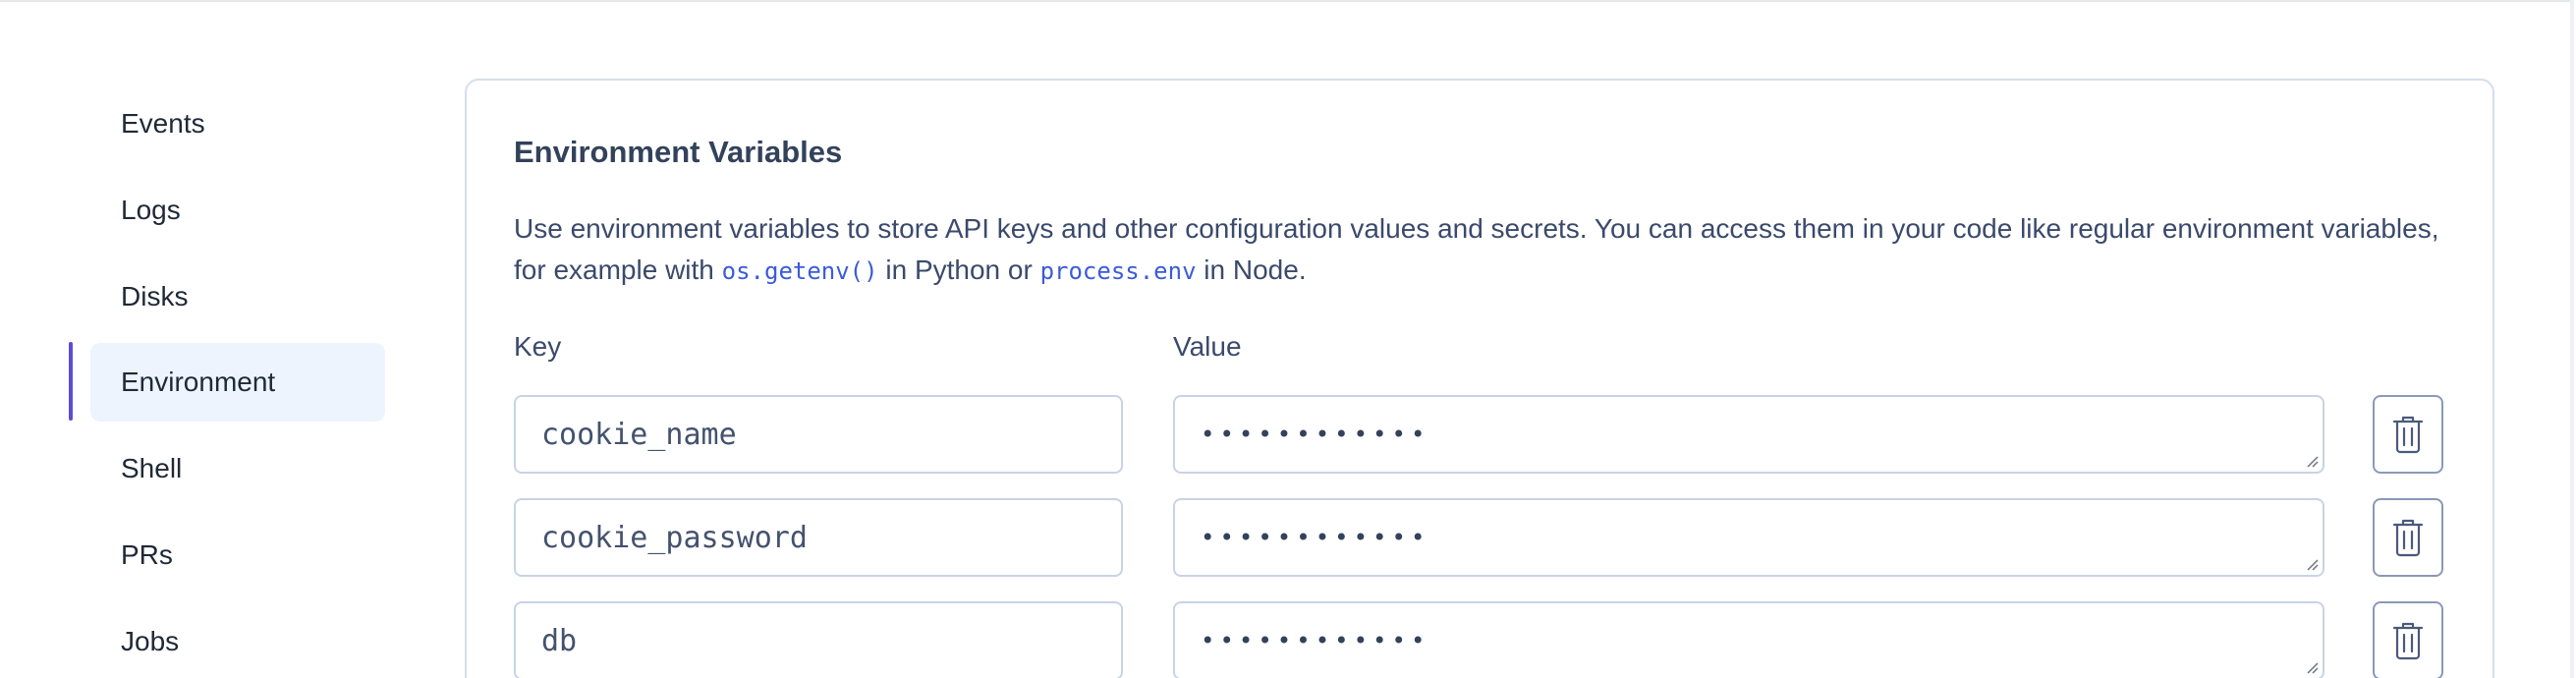 This screenshot has width=2576, height=678. What do you see at coordinates (150, 641) in the screenshot?
I see `sidebar-item-label: Jobs` at bounding box center [150, 641].